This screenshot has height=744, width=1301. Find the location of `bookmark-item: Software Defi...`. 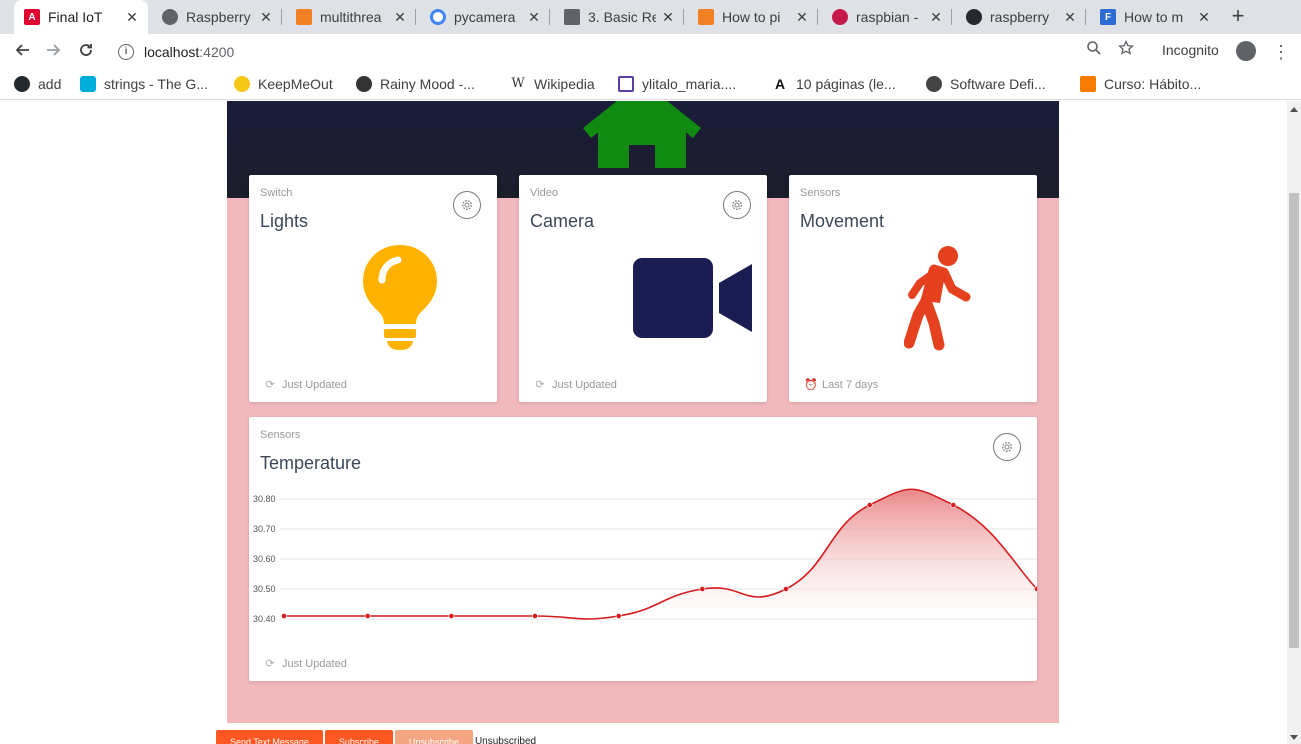

bookmark-item: Software Defi... is located at coordinates (986, 84).